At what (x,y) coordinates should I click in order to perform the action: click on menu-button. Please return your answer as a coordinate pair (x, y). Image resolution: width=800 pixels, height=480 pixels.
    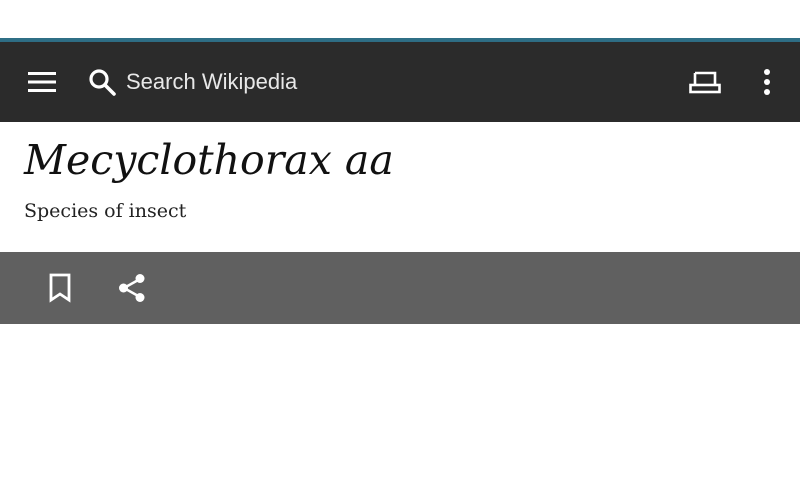
    Looking at the image, I should click on (42, 82).